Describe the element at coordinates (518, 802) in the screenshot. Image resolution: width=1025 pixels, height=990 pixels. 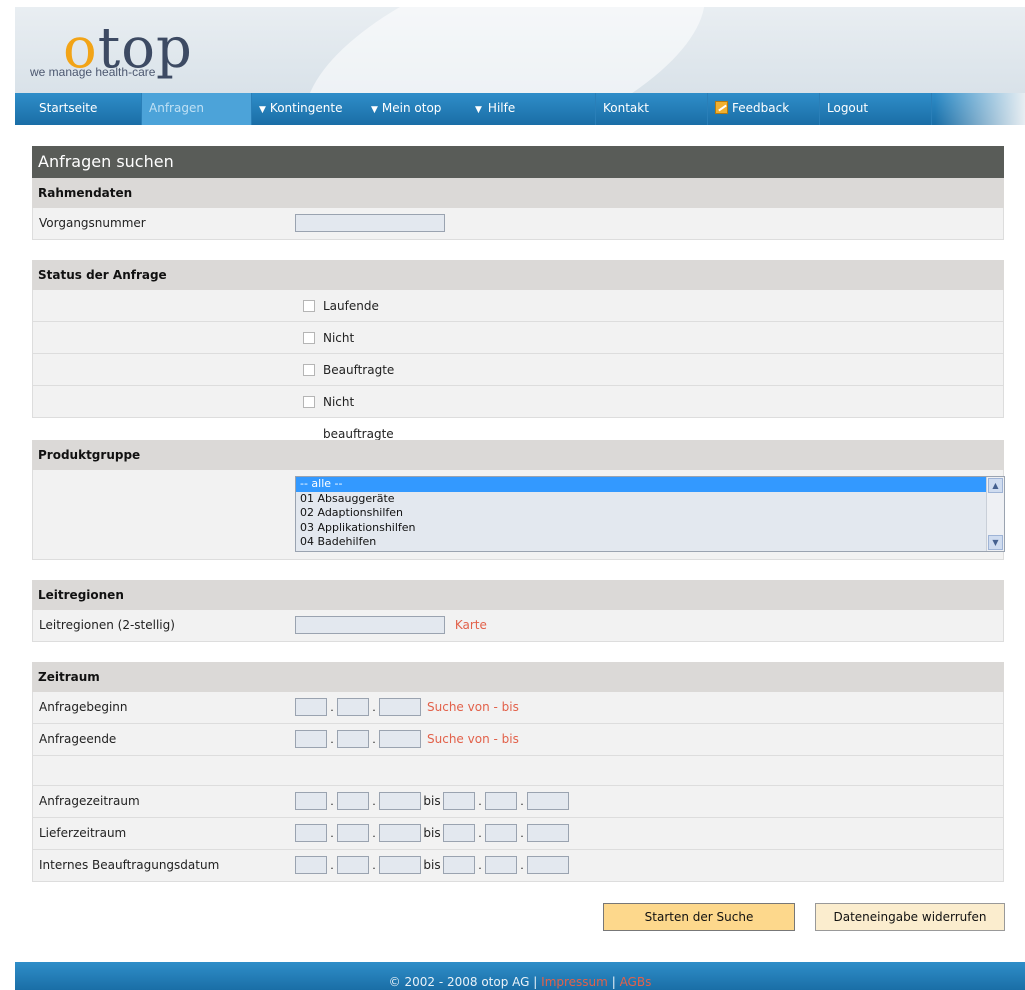
I see `form-row-anfragezeitraum: Anfragezeitraum .. bis..` at that location.